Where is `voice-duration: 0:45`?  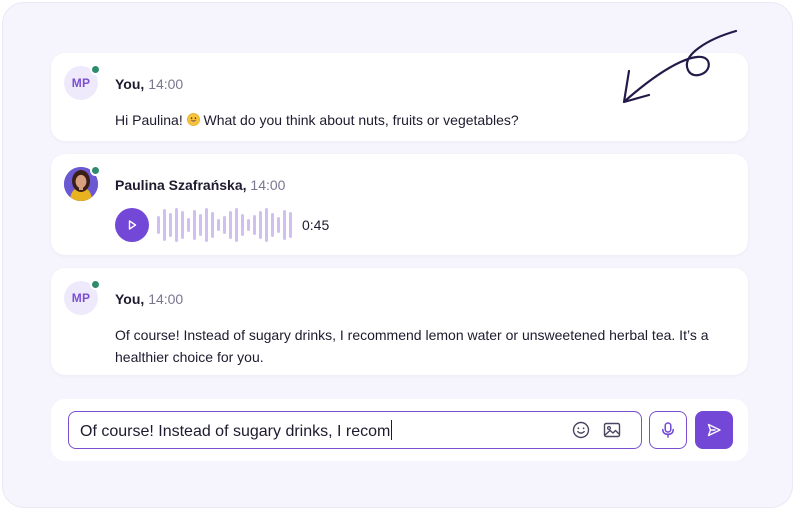
voice-duration: 0:45 is located at coordinates (316, 225).